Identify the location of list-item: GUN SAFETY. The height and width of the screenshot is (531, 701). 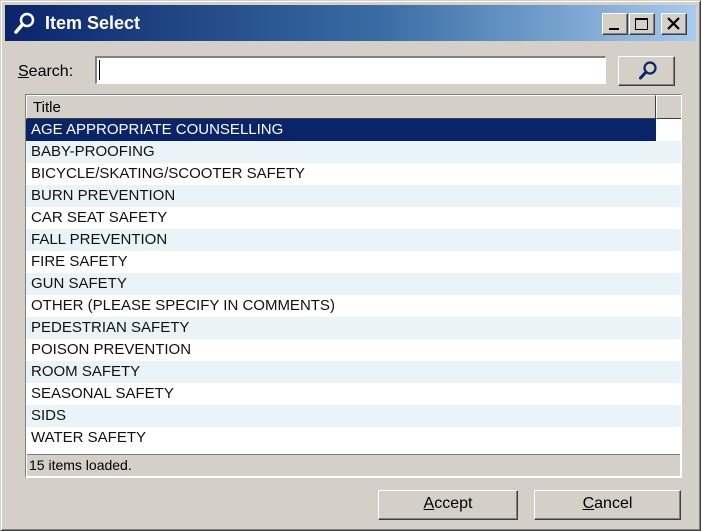
(353, 284).